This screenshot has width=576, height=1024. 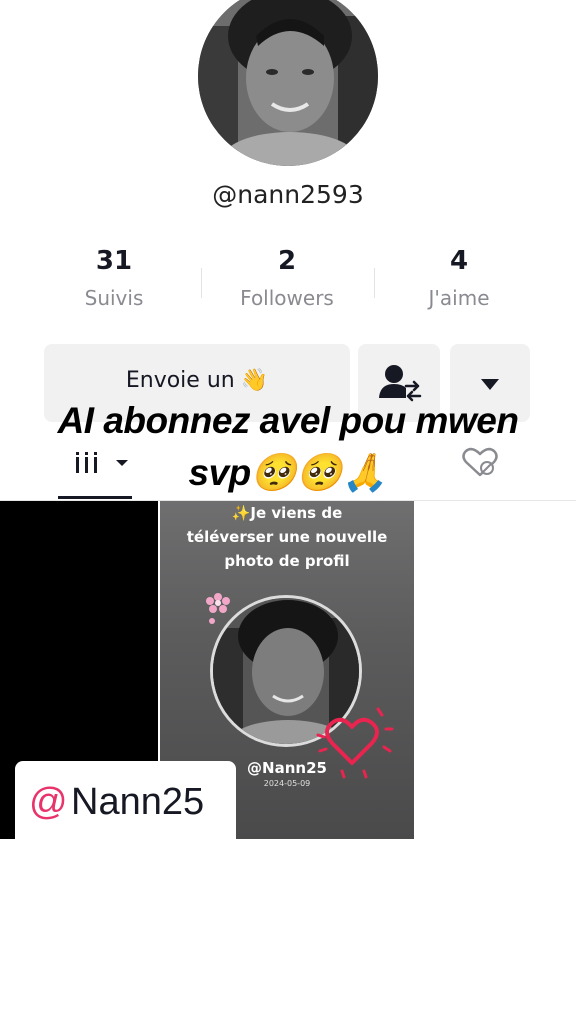 What do you see at coordinates (114, 298) in the screenshot?
I see `stat-following-label: Suivis` at bounding box center [114, 298].